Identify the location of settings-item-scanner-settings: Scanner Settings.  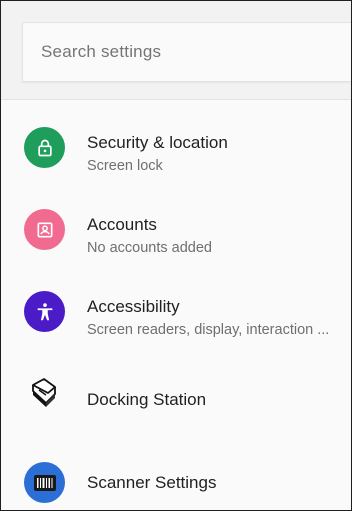
(176, 473).